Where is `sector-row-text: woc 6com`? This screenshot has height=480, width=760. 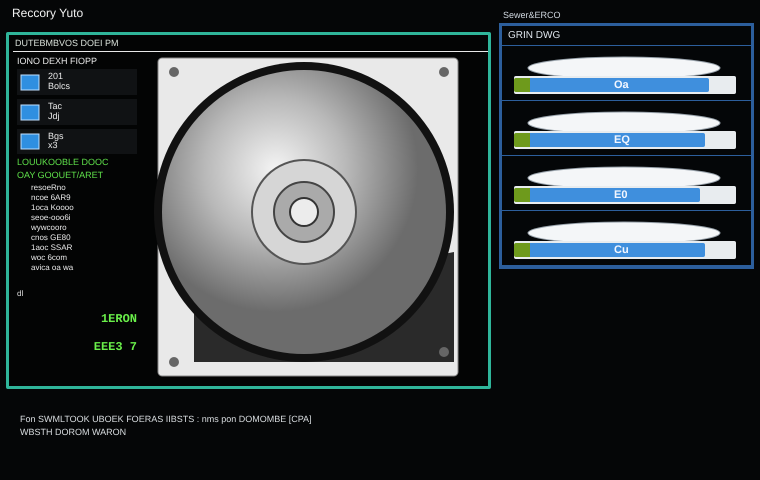 sector-row-text: woc 6com is located at coordinates (49, 257).